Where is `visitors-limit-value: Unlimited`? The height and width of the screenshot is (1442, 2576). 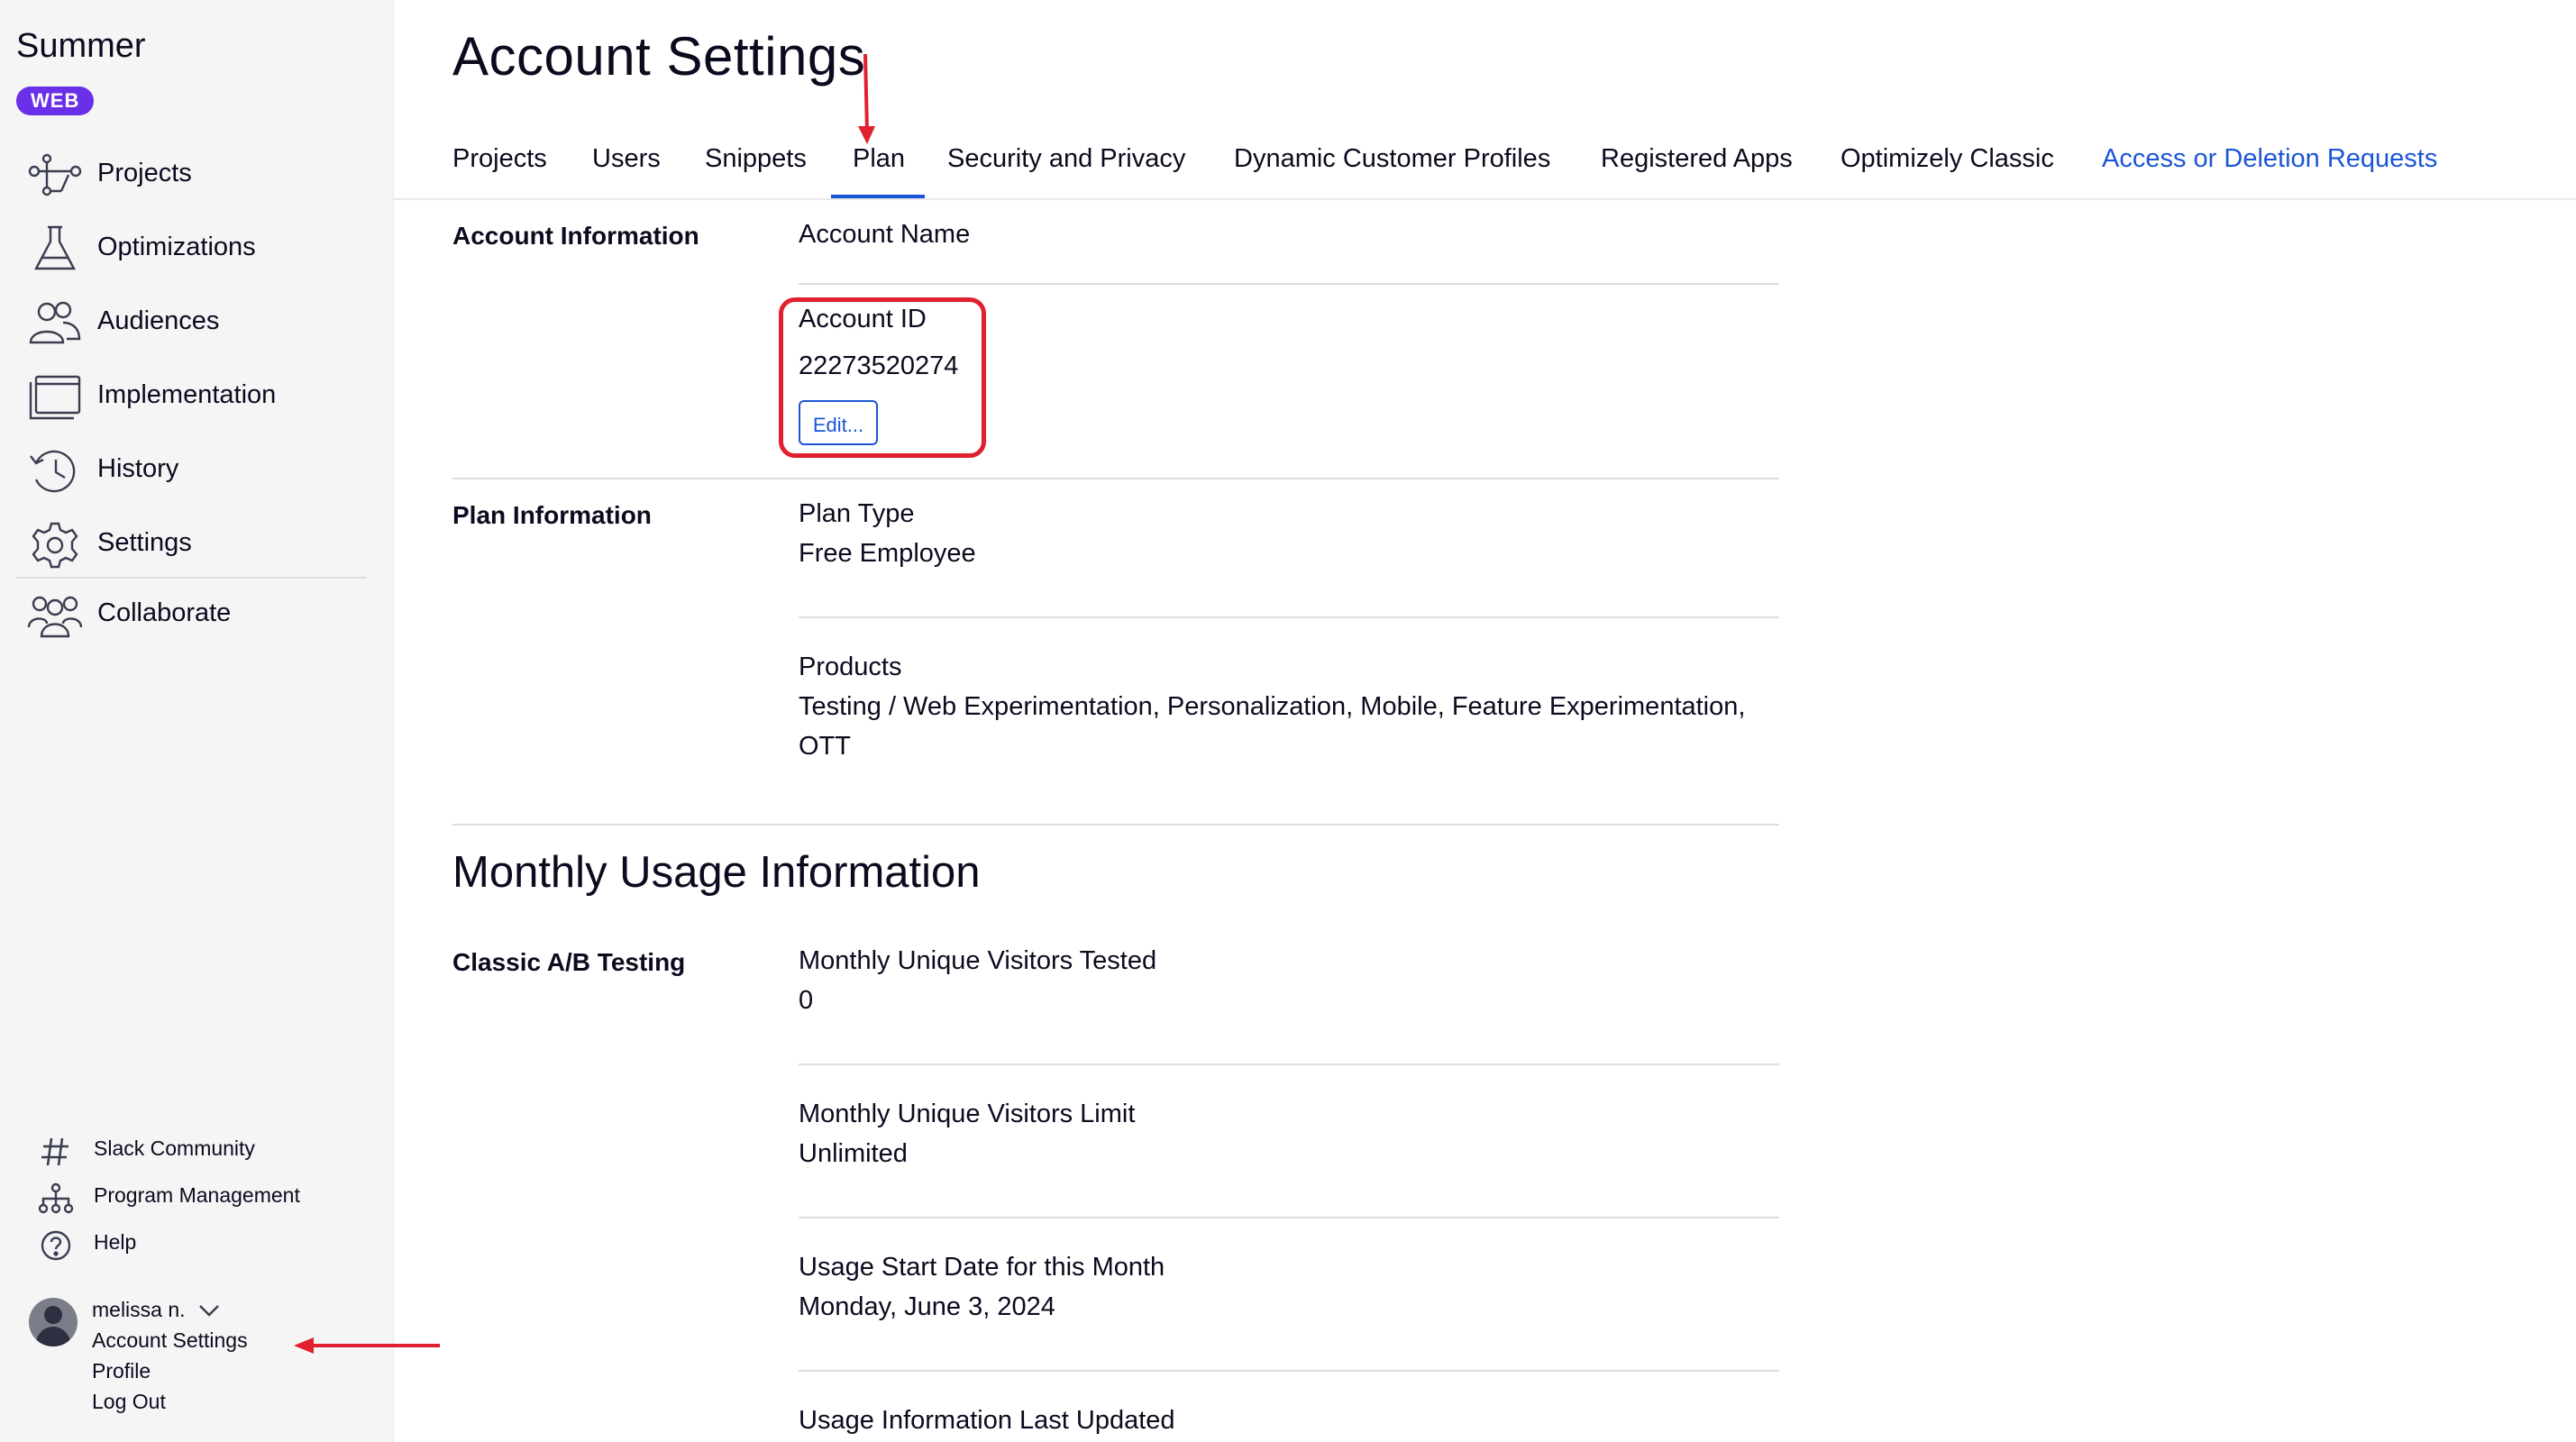
visitors-limit-value: Unlimited is located at coordinates (853, 1153).